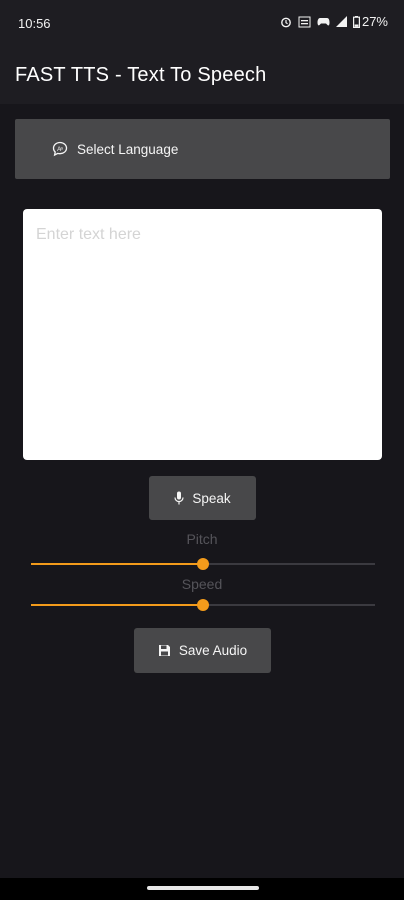 The image size is (404, 900). I want to click on speed-slider, so click(203, 605).